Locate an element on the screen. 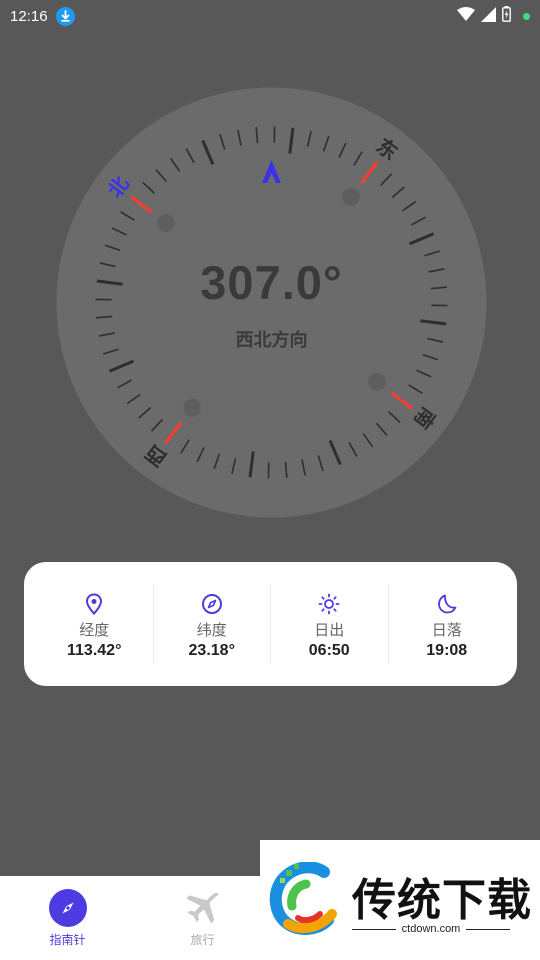 This screenshot has height=960, width=540. watermark-banner: 传统下载 ctdown.com is located at coordinates (400, 900).